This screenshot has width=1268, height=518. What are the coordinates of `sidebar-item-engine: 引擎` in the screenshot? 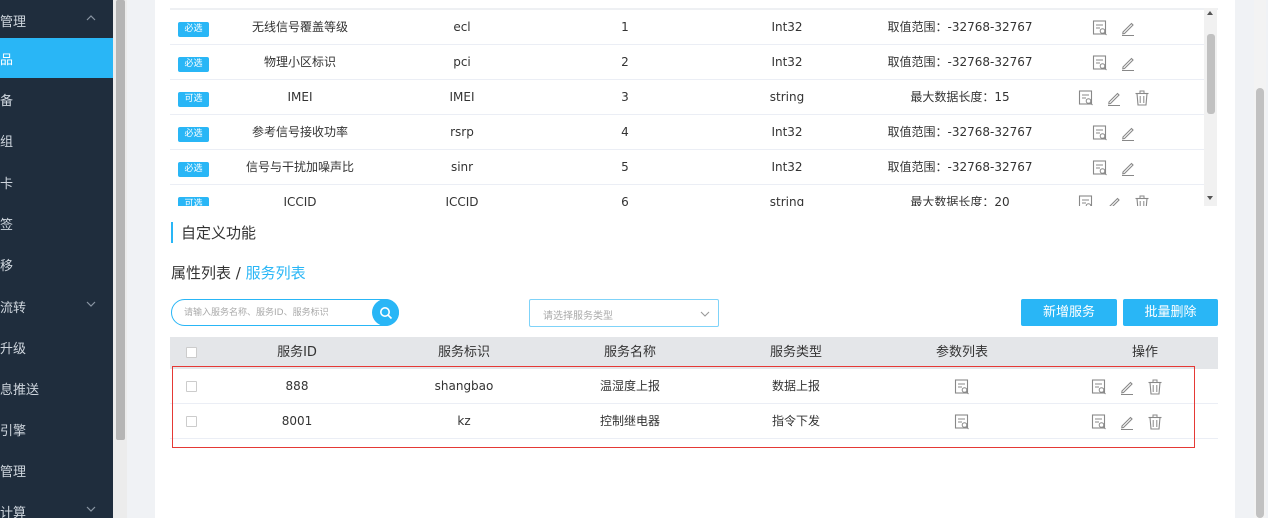 It's located at (56, 429).